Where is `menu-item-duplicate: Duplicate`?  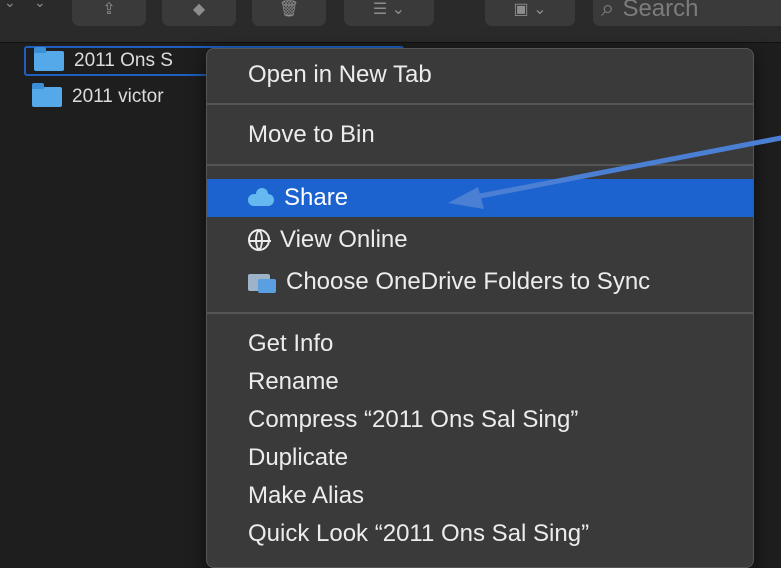 menu-item-duplicate: Duplicate is located at coordinates (480, 458).